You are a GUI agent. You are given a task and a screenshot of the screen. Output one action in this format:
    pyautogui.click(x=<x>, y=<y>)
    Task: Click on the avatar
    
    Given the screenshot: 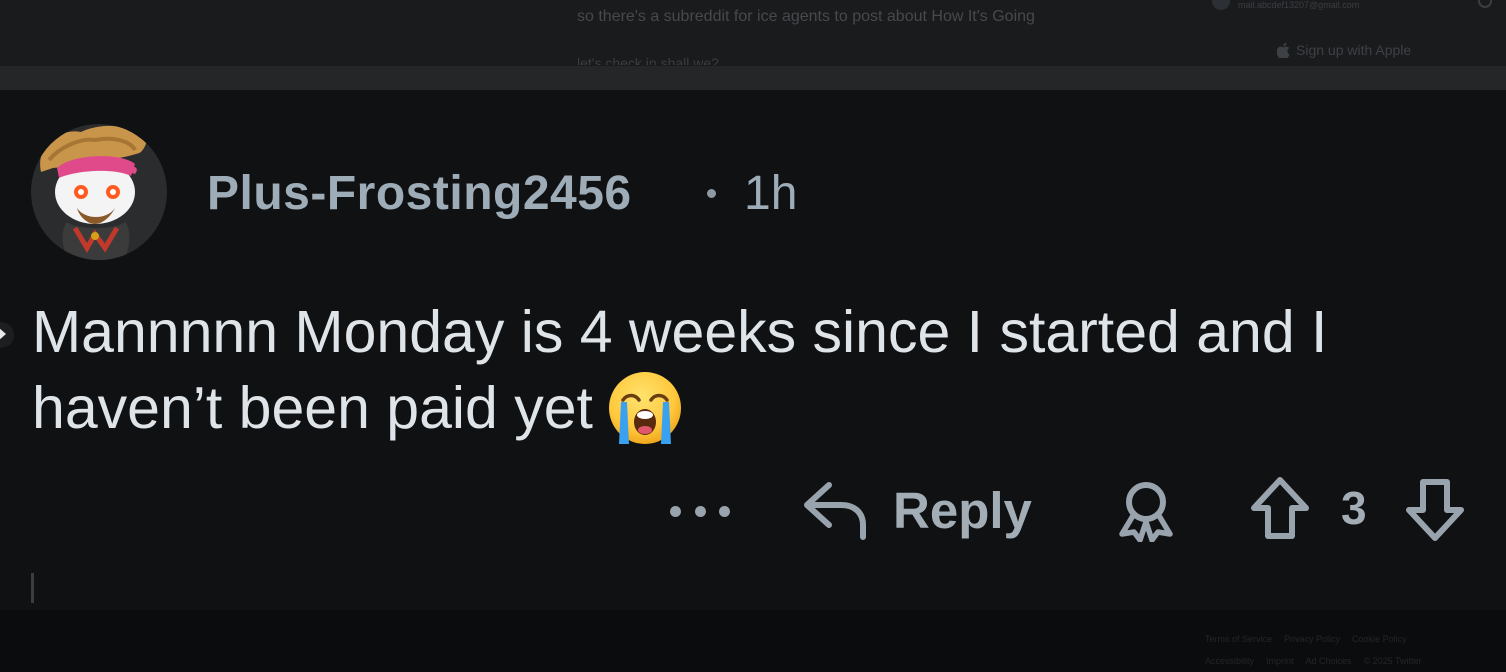 What is the action you would take?
    pyautogui.click(x=99, y=192)
    